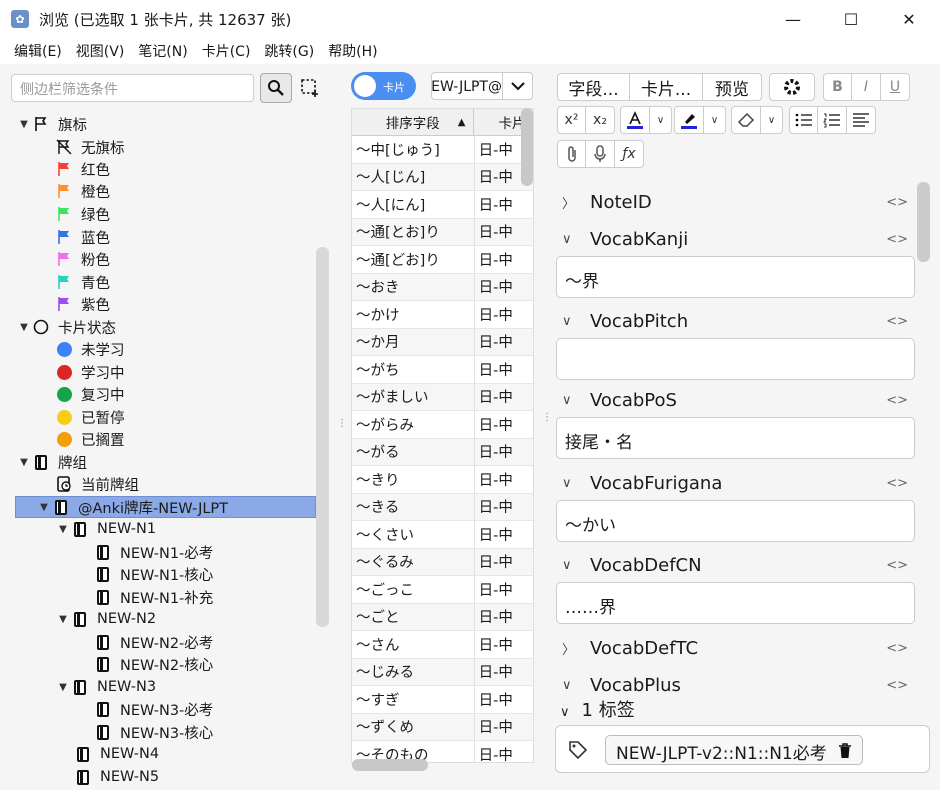 This screenshot has width=940, height=790. What do you see at coordinates (635, 120) in the screenshot?
I see `text-color-button` at bounding box center [635, 120].